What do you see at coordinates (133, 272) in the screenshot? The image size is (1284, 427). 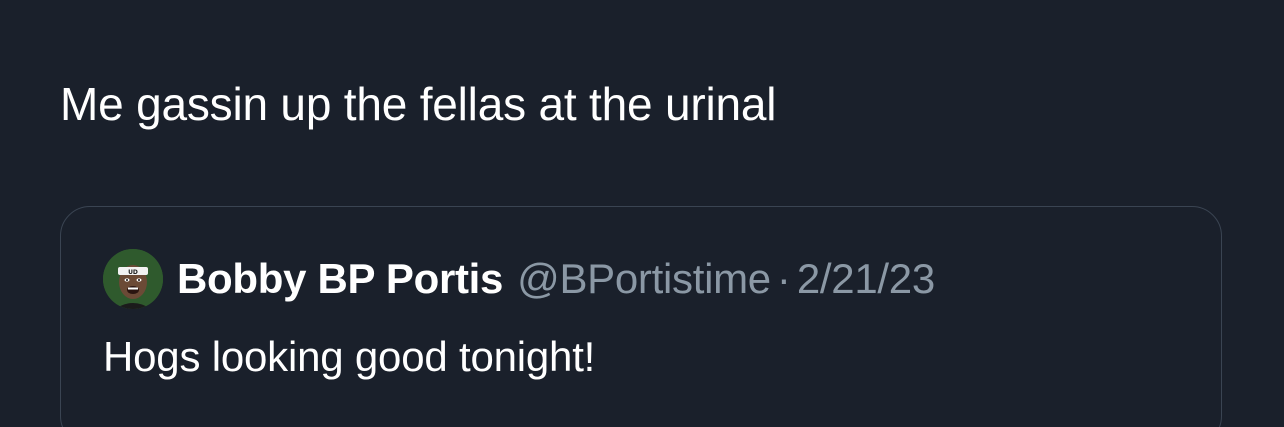 I see `svg-text: UD` at bounding box center [133, 272].